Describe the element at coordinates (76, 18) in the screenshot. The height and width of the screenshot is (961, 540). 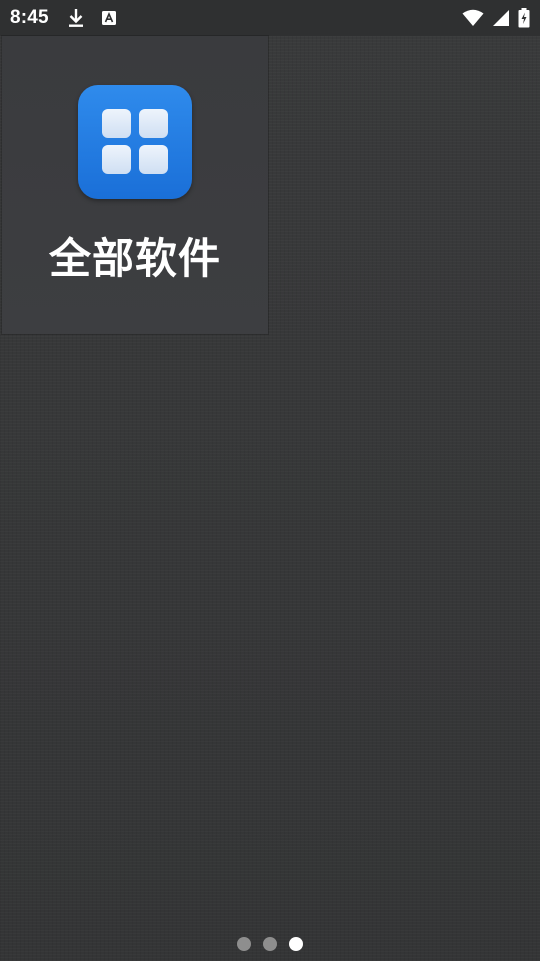
I see `download-icon` at that location.